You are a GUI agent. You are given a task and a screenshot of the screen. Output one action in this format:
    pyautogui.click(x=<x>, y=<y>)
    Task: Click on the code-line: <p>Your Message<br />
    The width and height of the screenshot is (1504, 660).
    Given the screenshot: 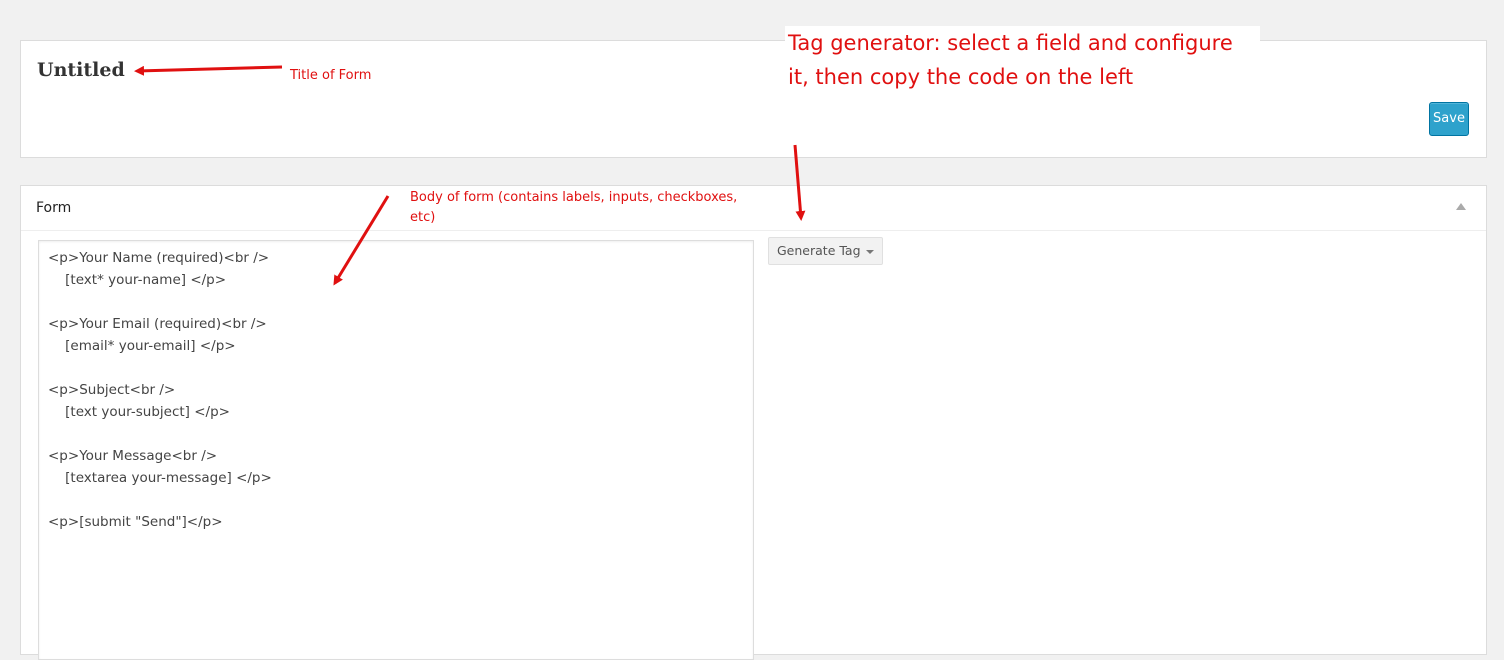 What is the action you would take?
    pyautogui.click(x=133, y=456)
    